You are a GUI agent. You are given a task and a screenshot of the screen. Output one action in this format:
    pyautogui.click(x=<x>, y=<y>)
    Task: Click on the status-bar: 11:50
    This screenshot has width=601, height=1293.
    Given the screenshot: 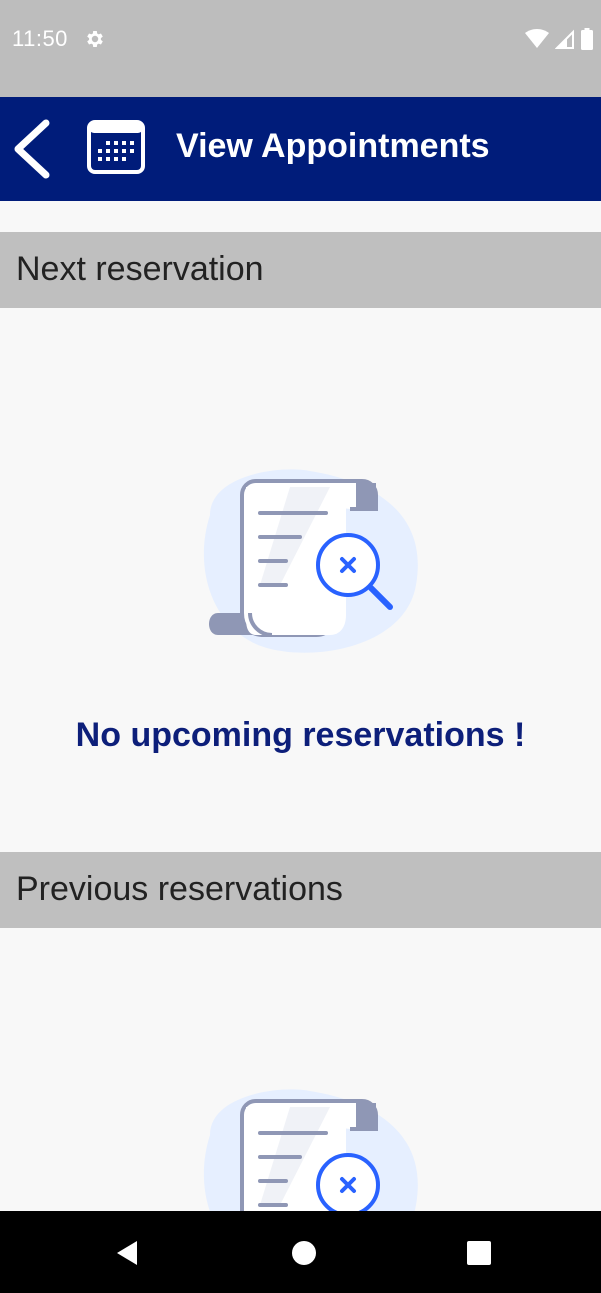 What is the action you would take?
    pyautogui.click(x=300, y=48)
    